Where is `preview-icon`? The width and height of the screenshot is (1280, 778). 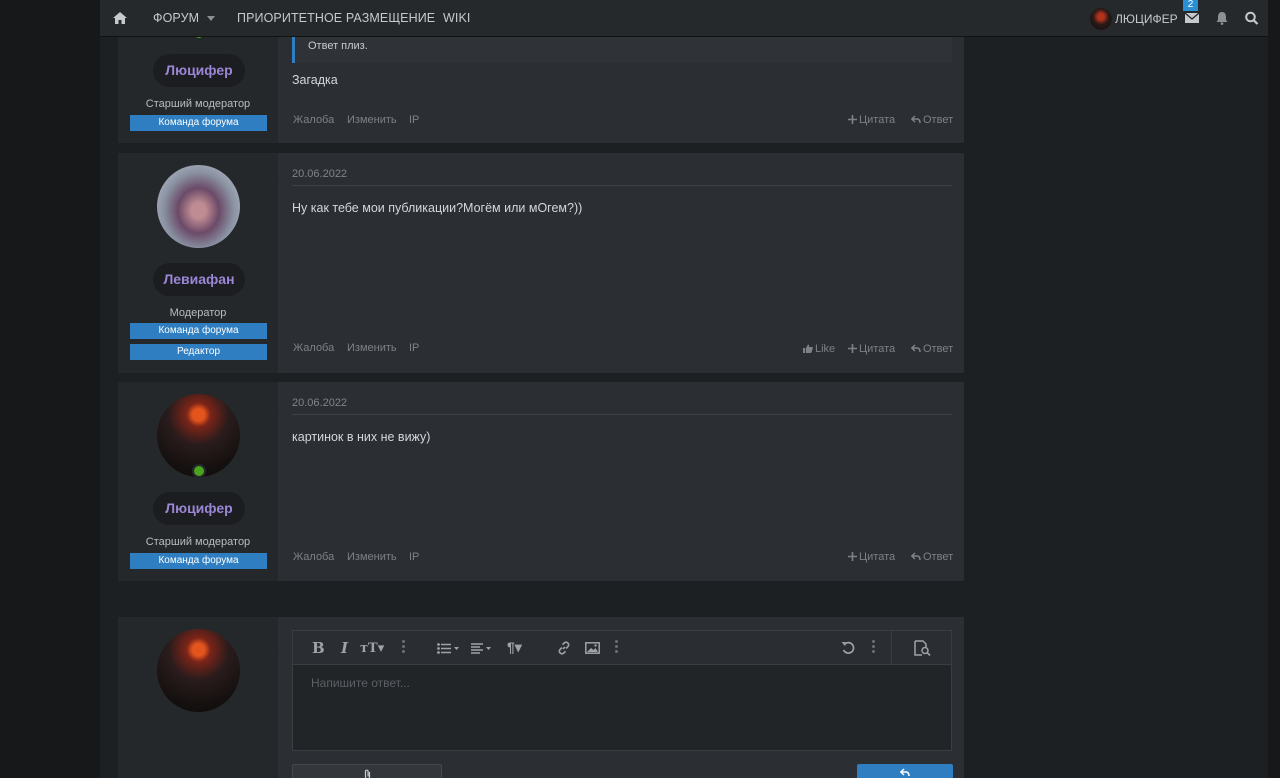 preview-icon is located at coordinates (922, 648).